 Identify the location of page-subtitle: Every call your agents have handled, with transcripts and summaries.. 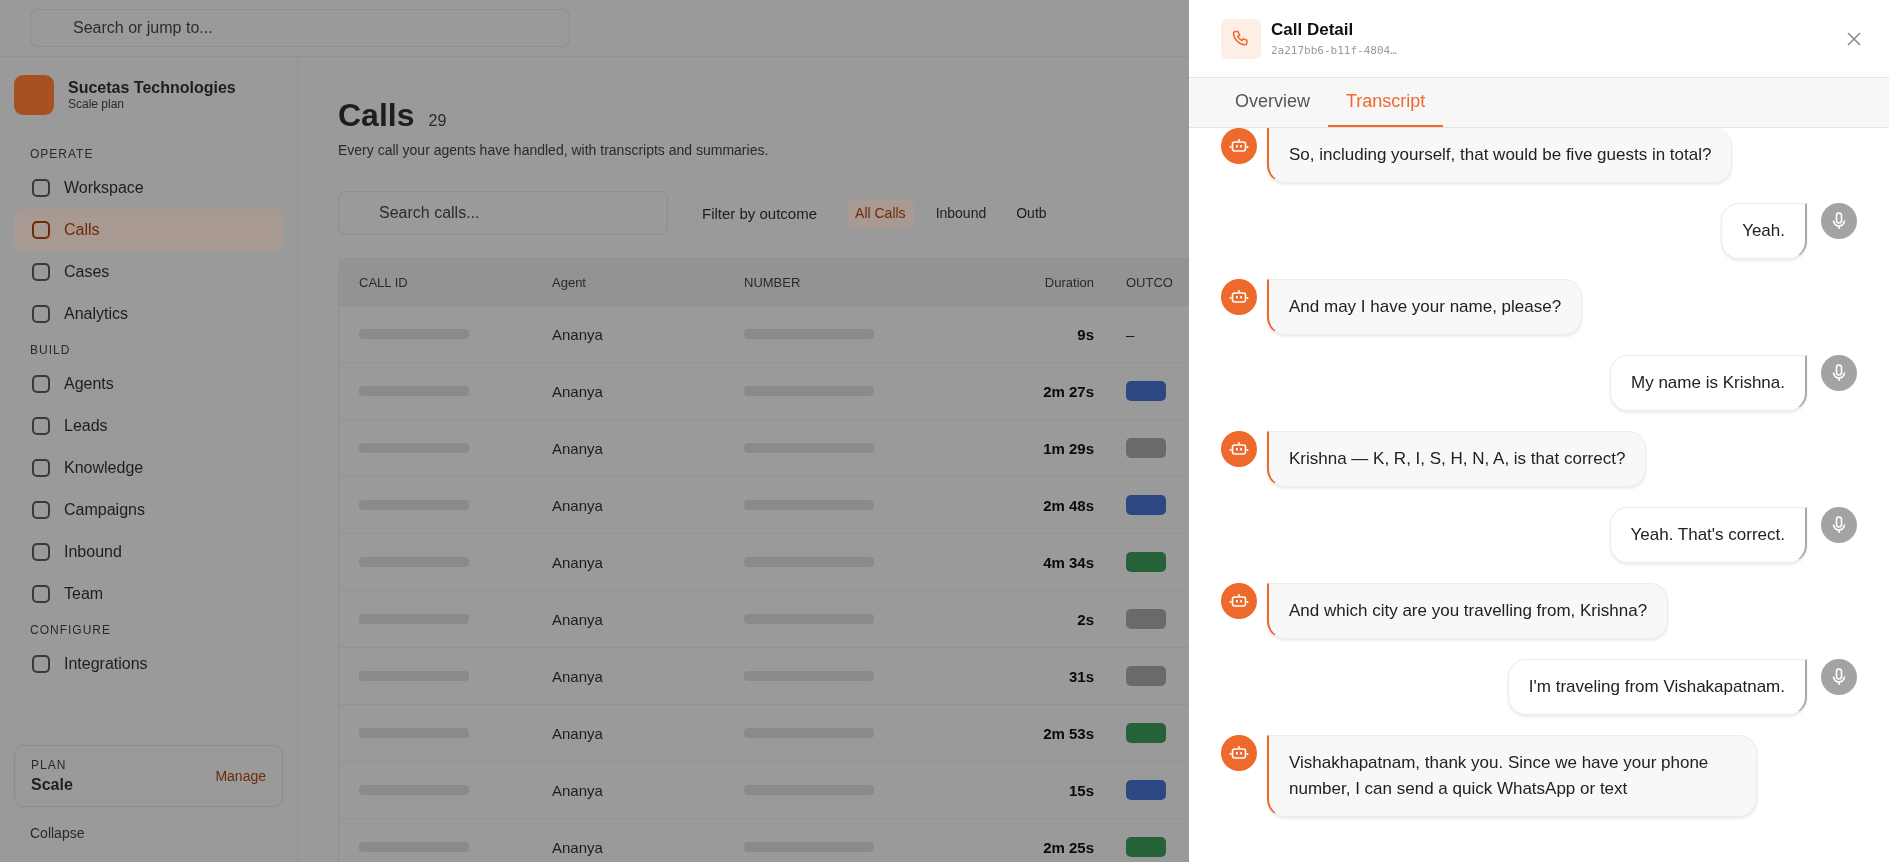
(553, 150).